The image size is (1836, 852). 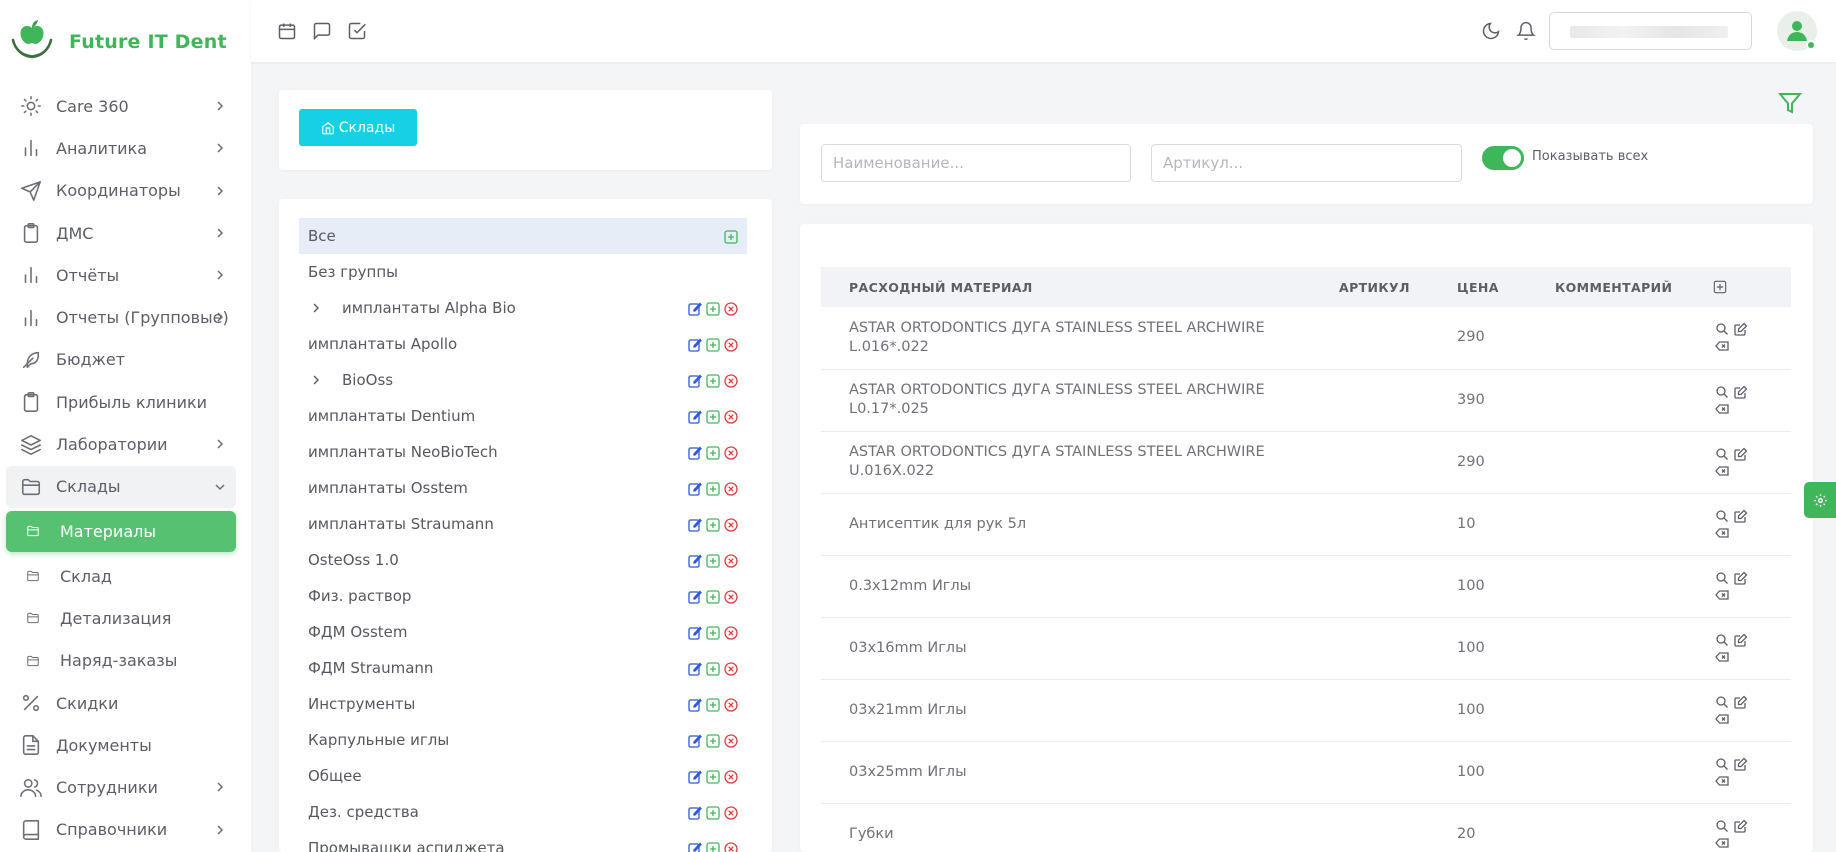 What do you see at coordinates (1066, 287) in the screenshot?
I see `col-material: РАСХОДНЫЙ МАТЕРИАЛ` at bounding box center [1066, 287].